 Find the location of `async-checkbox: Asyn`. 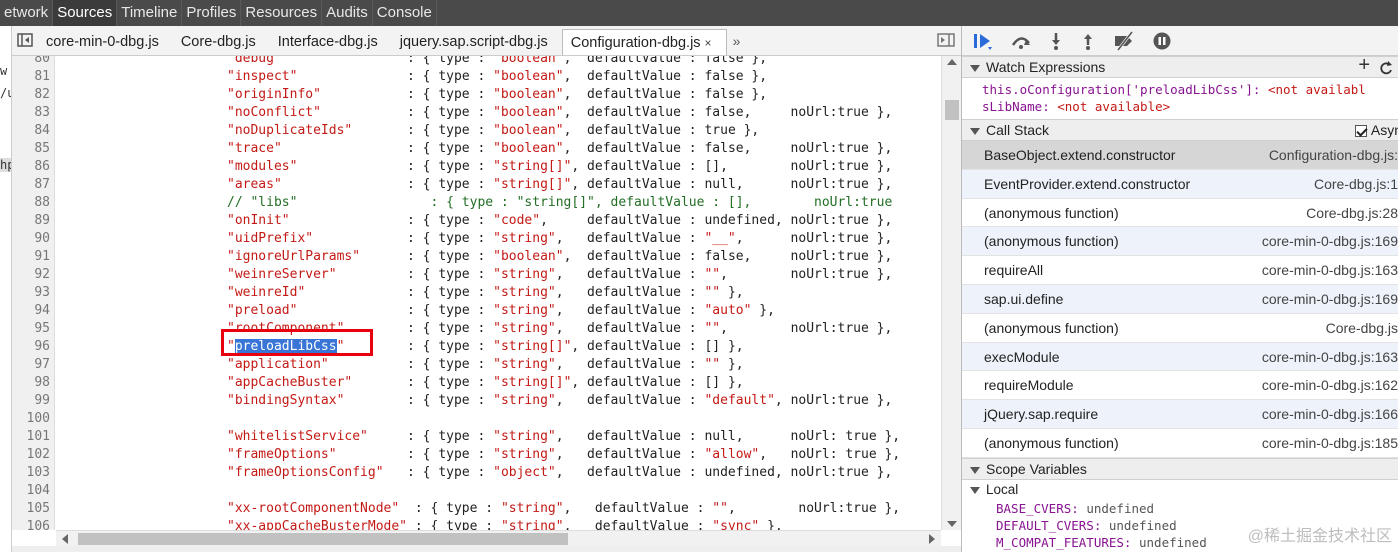

async-checkbox: Asyn is located at coordinates (1376, 130).